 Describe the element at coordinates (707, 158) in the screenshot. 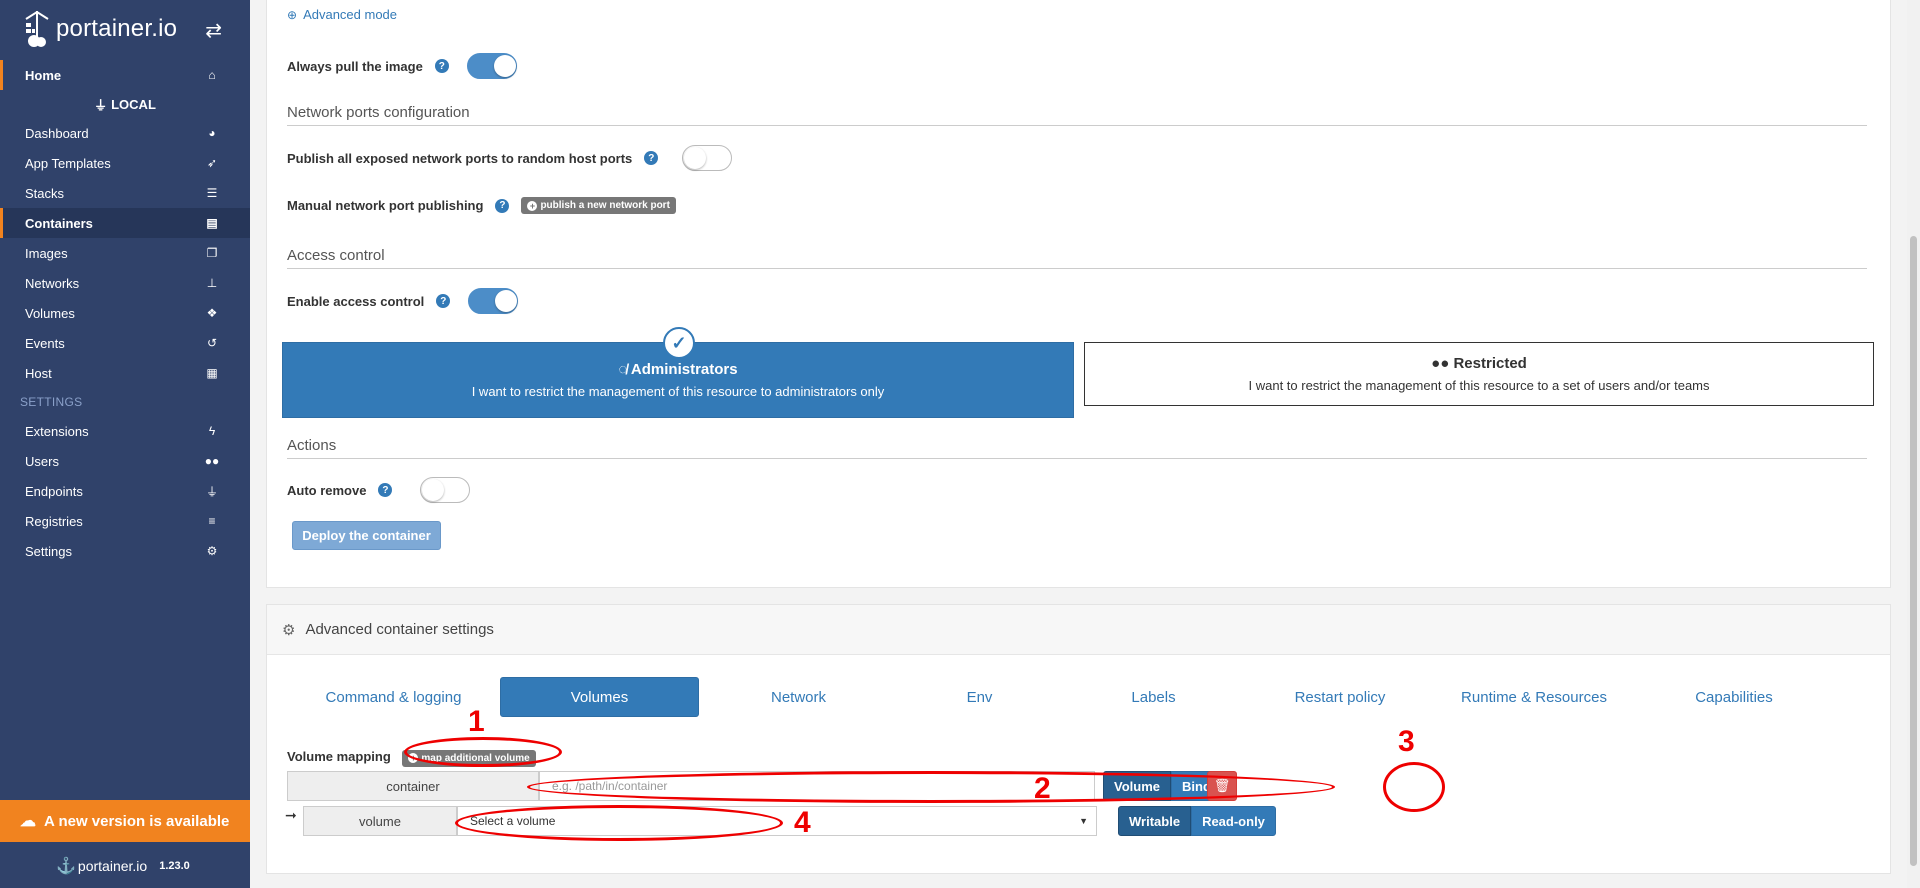

I see `publish-all-toggle` at that location.